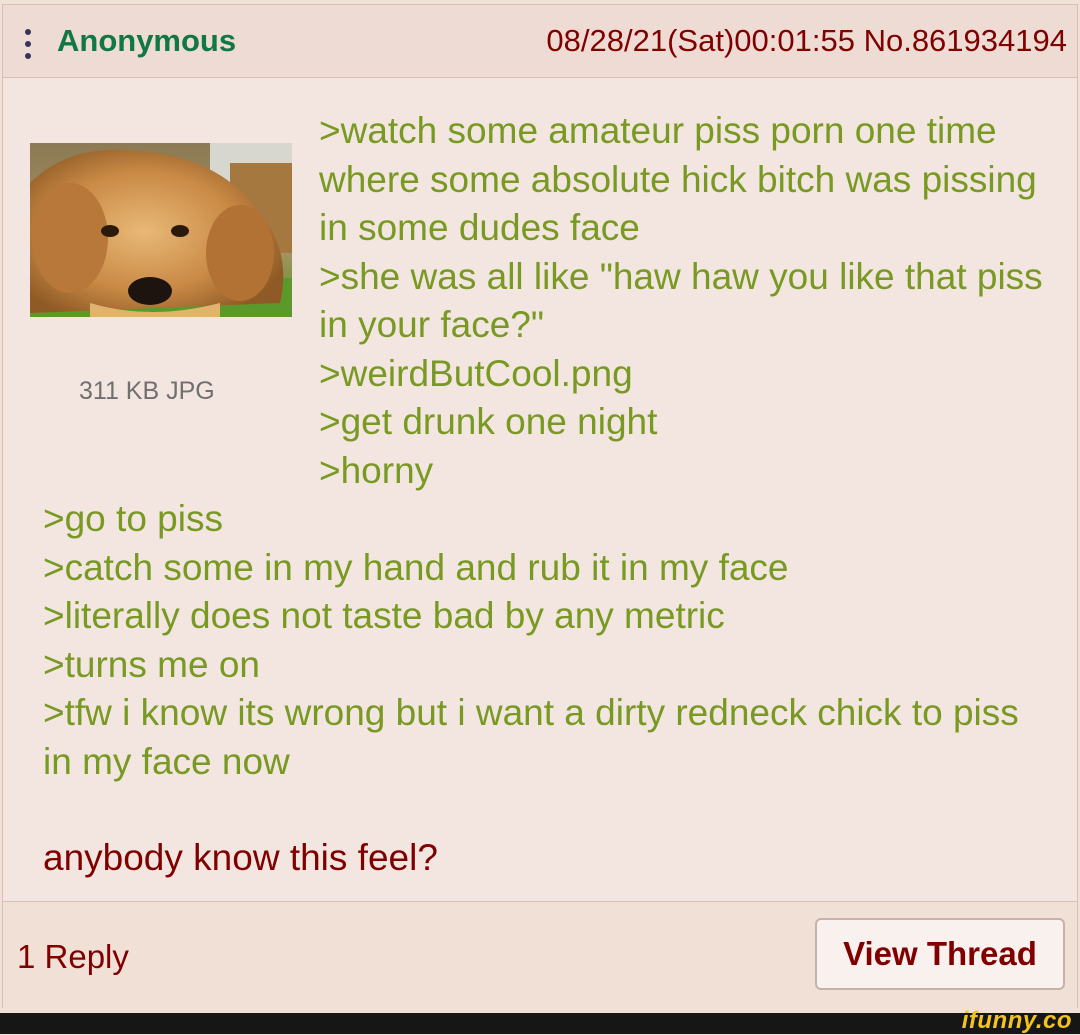 The height and width of the screenshot is (1035, 1080). What do you see at coordinates (940, 954) in the screenshot?
I see `view-thread-button: View Thread` at bounding box center [940, 954].